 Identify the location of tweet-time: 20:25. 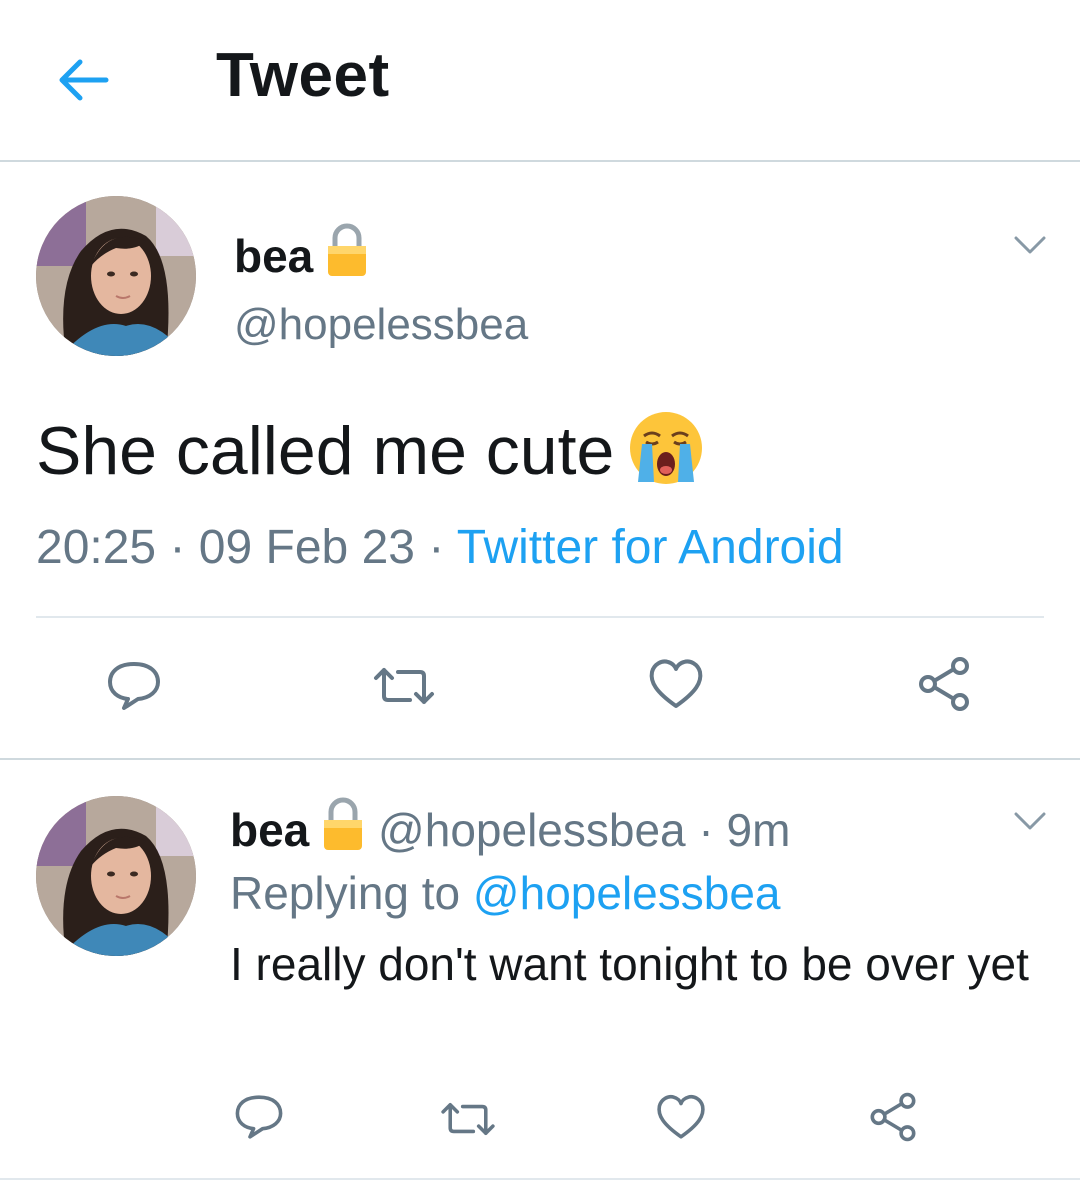
(96, 547).